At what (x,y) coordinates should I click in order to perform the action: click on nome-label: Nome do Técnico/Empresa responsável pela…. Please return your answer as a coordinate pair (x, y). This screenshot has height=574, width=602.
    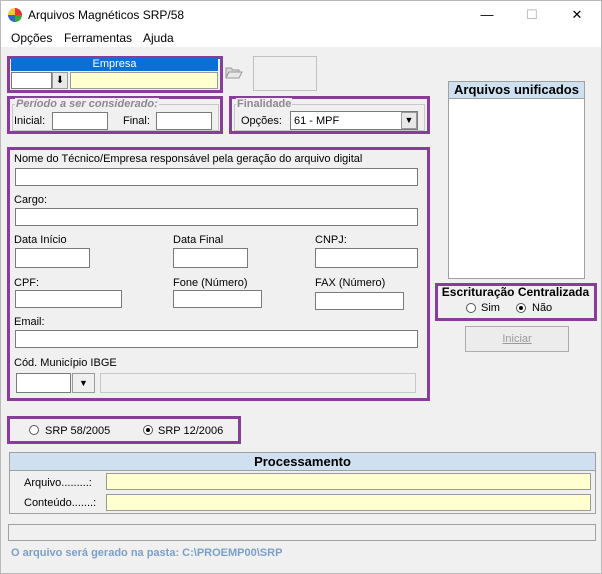
    Looking at the image, I should click on (188, 159).